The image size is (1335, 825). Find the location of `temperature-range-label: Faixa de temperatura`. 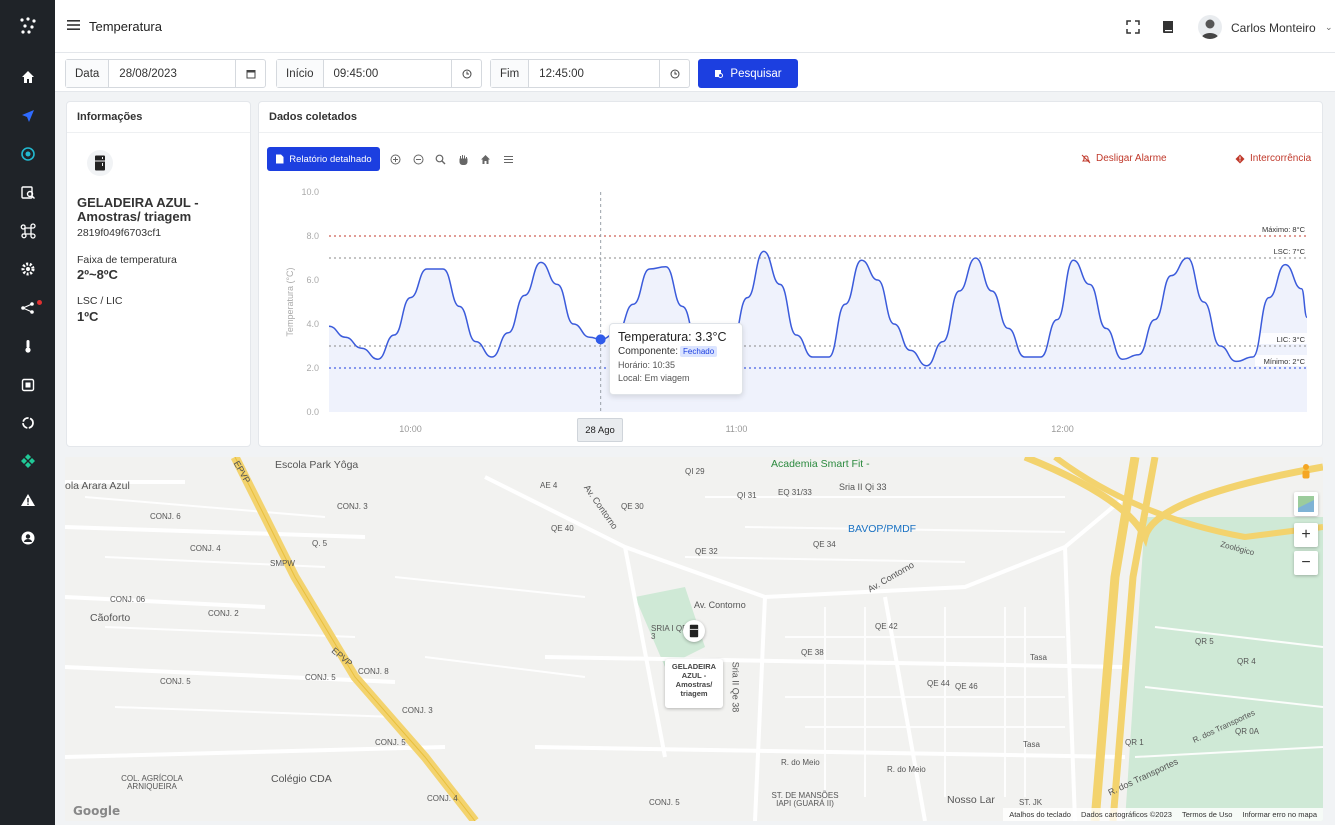

temperature-range-label: Faixa de temperatura is located at coordinates (127, 260).